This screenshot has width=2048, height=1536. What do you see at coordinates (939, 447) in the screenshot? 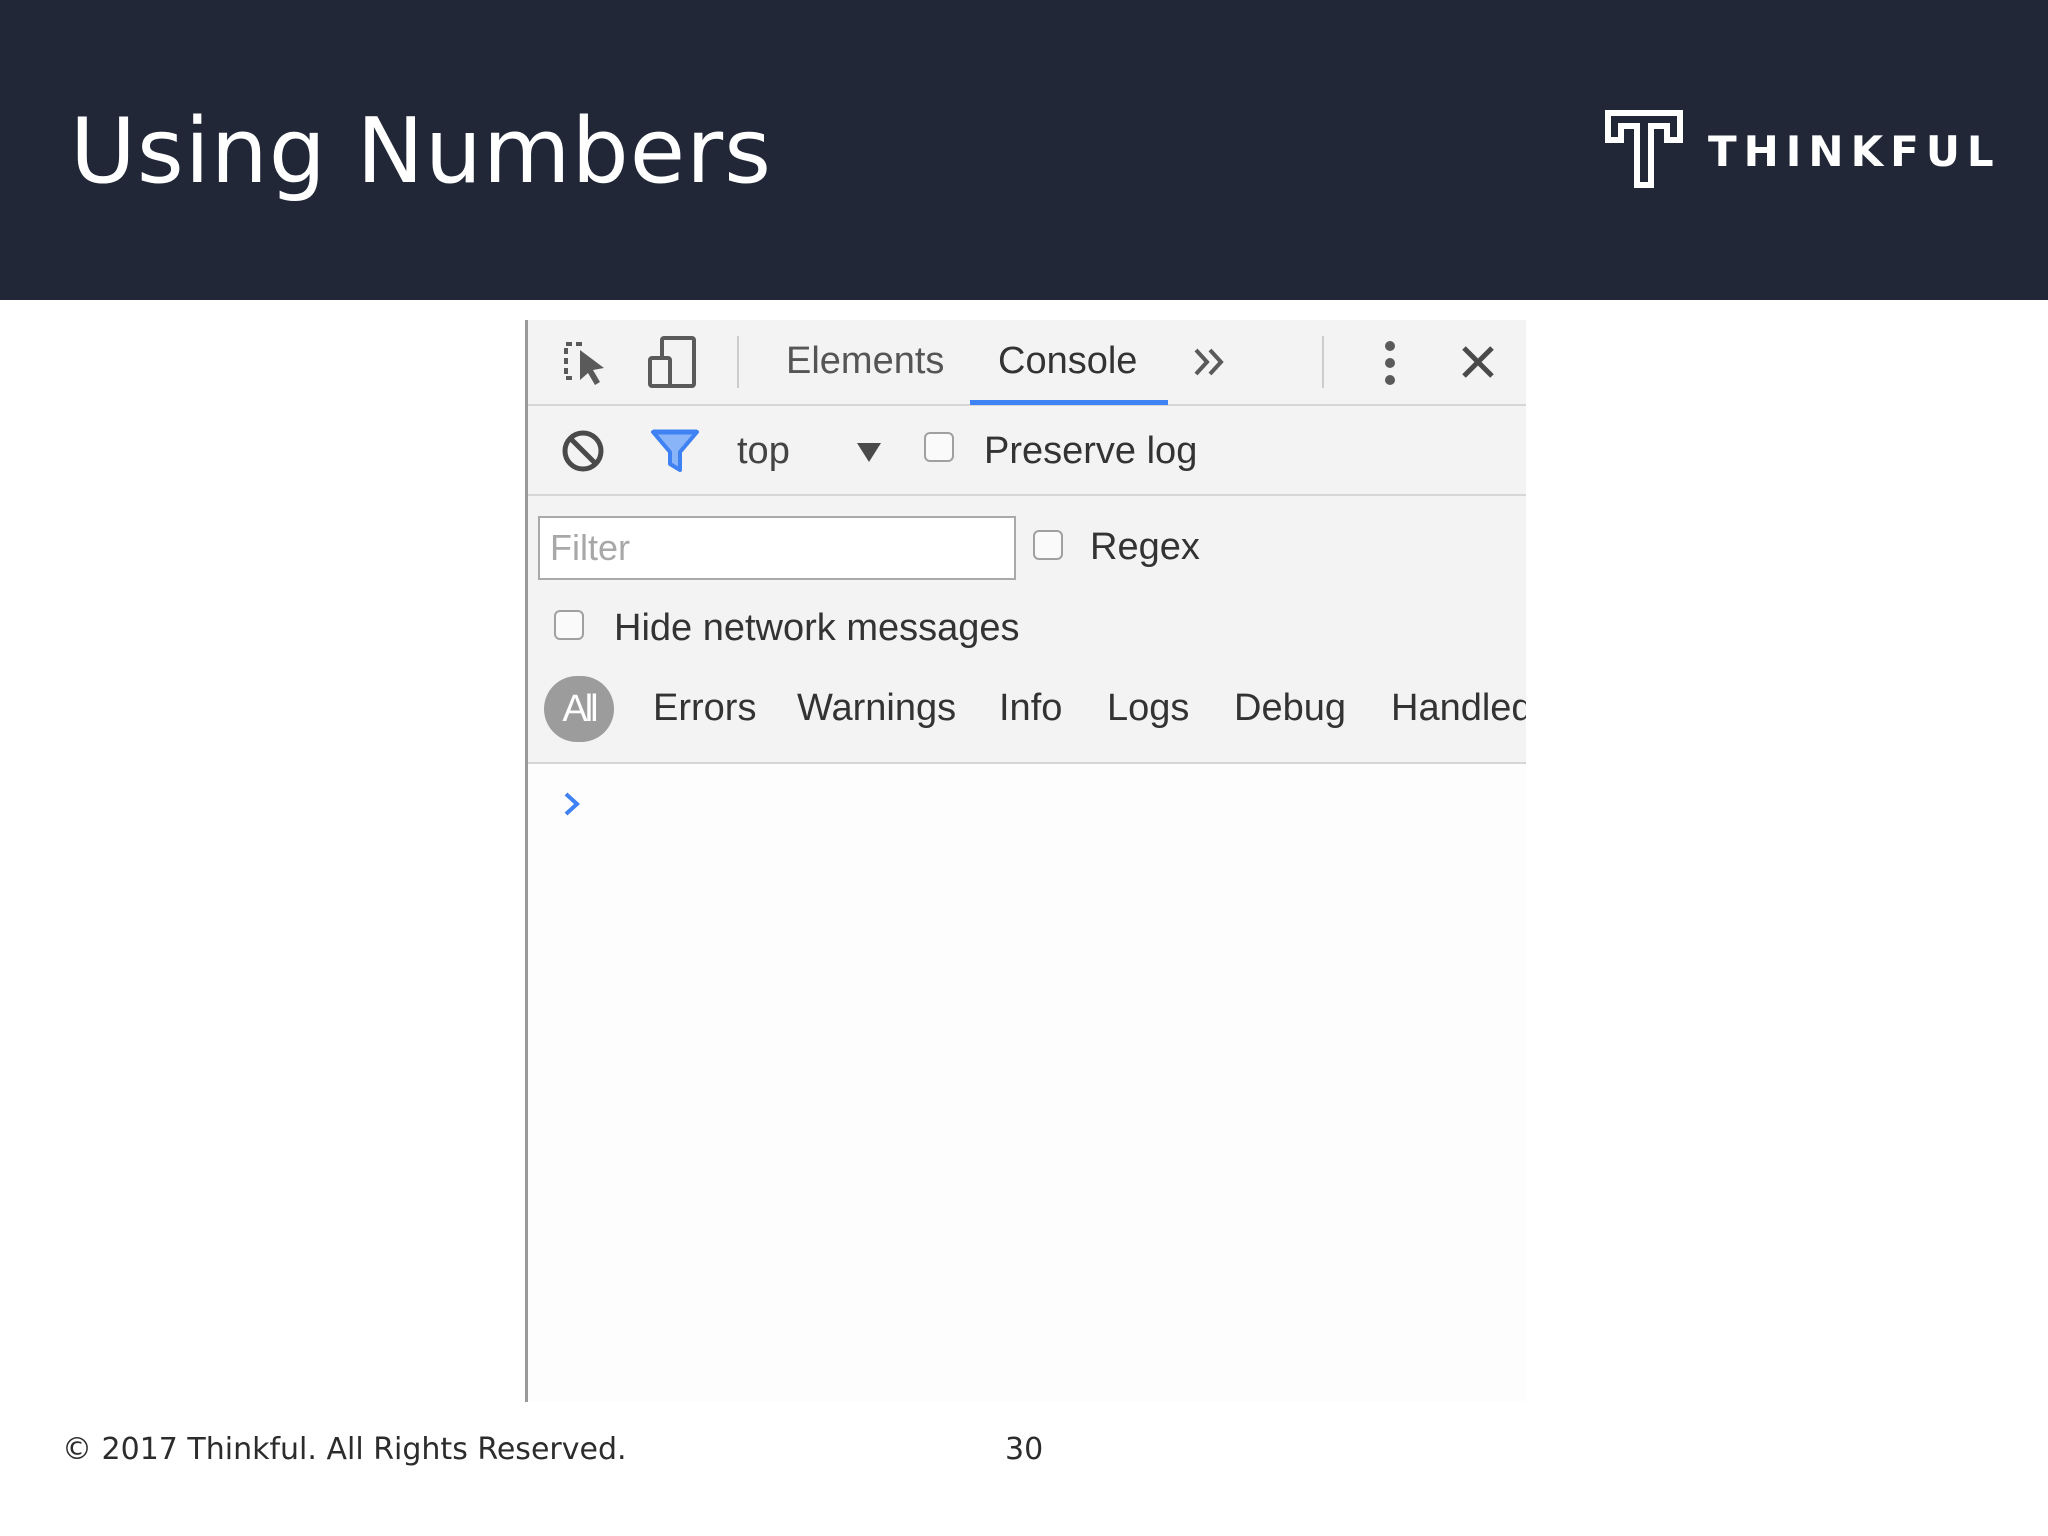
I see `preserve-log-checkbox` at bounding box center [939, 447].